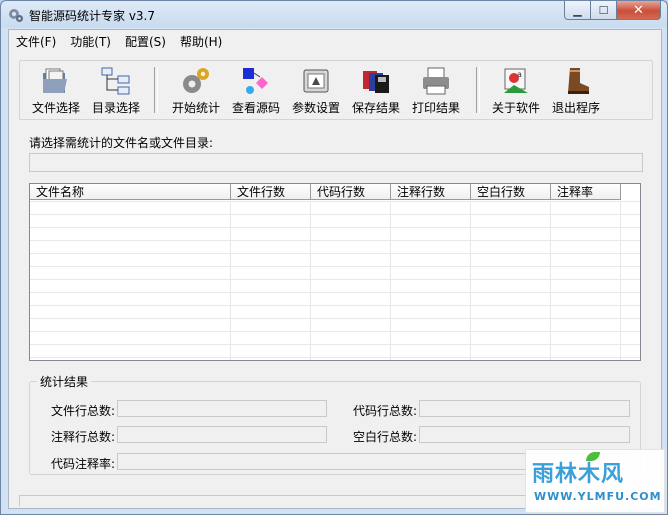 The image size is (668, 515). Describe the element at coordinates (55, 108) in the screenshot. I see `toolbar-label: 文件选择` at that location.